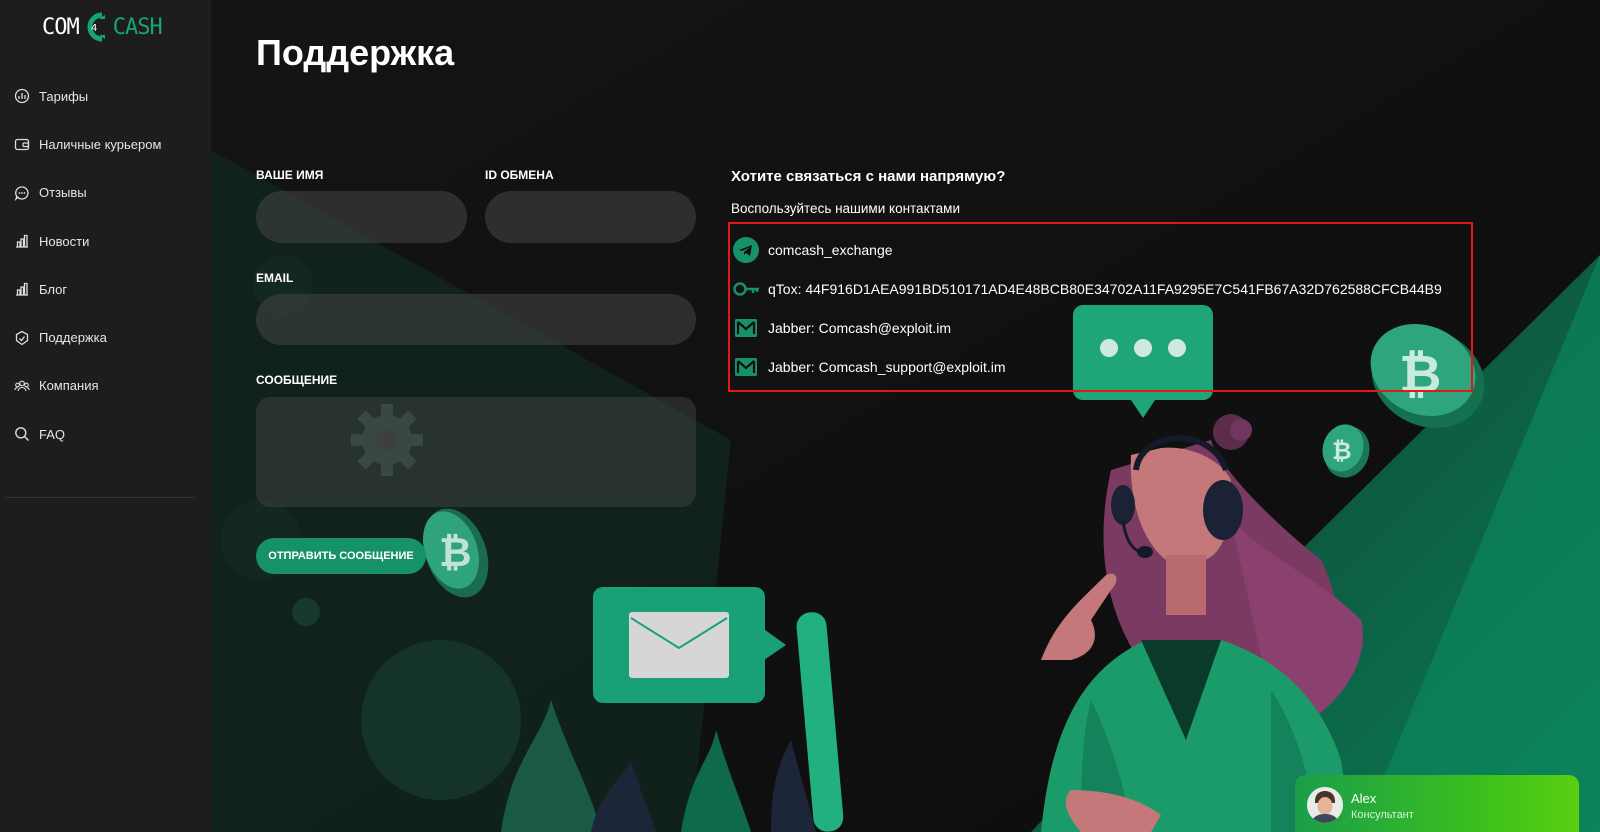 Image resolution: width=1600 pixels, height=832 pixels. I want to click on sidebar-item-label: Отзывы, so click(63, 193).